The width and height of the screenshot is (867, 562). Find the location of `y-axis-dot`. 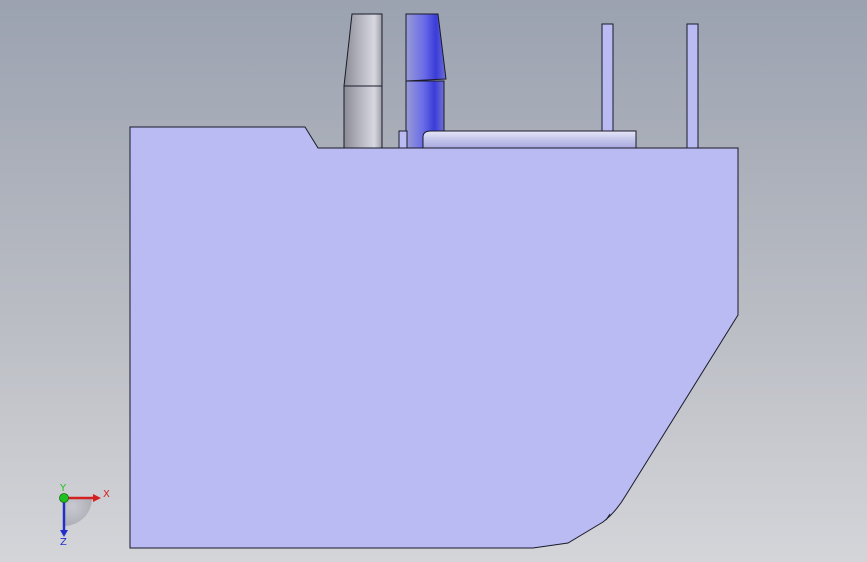

y-axis-dot is located at coordinates (64, 498).